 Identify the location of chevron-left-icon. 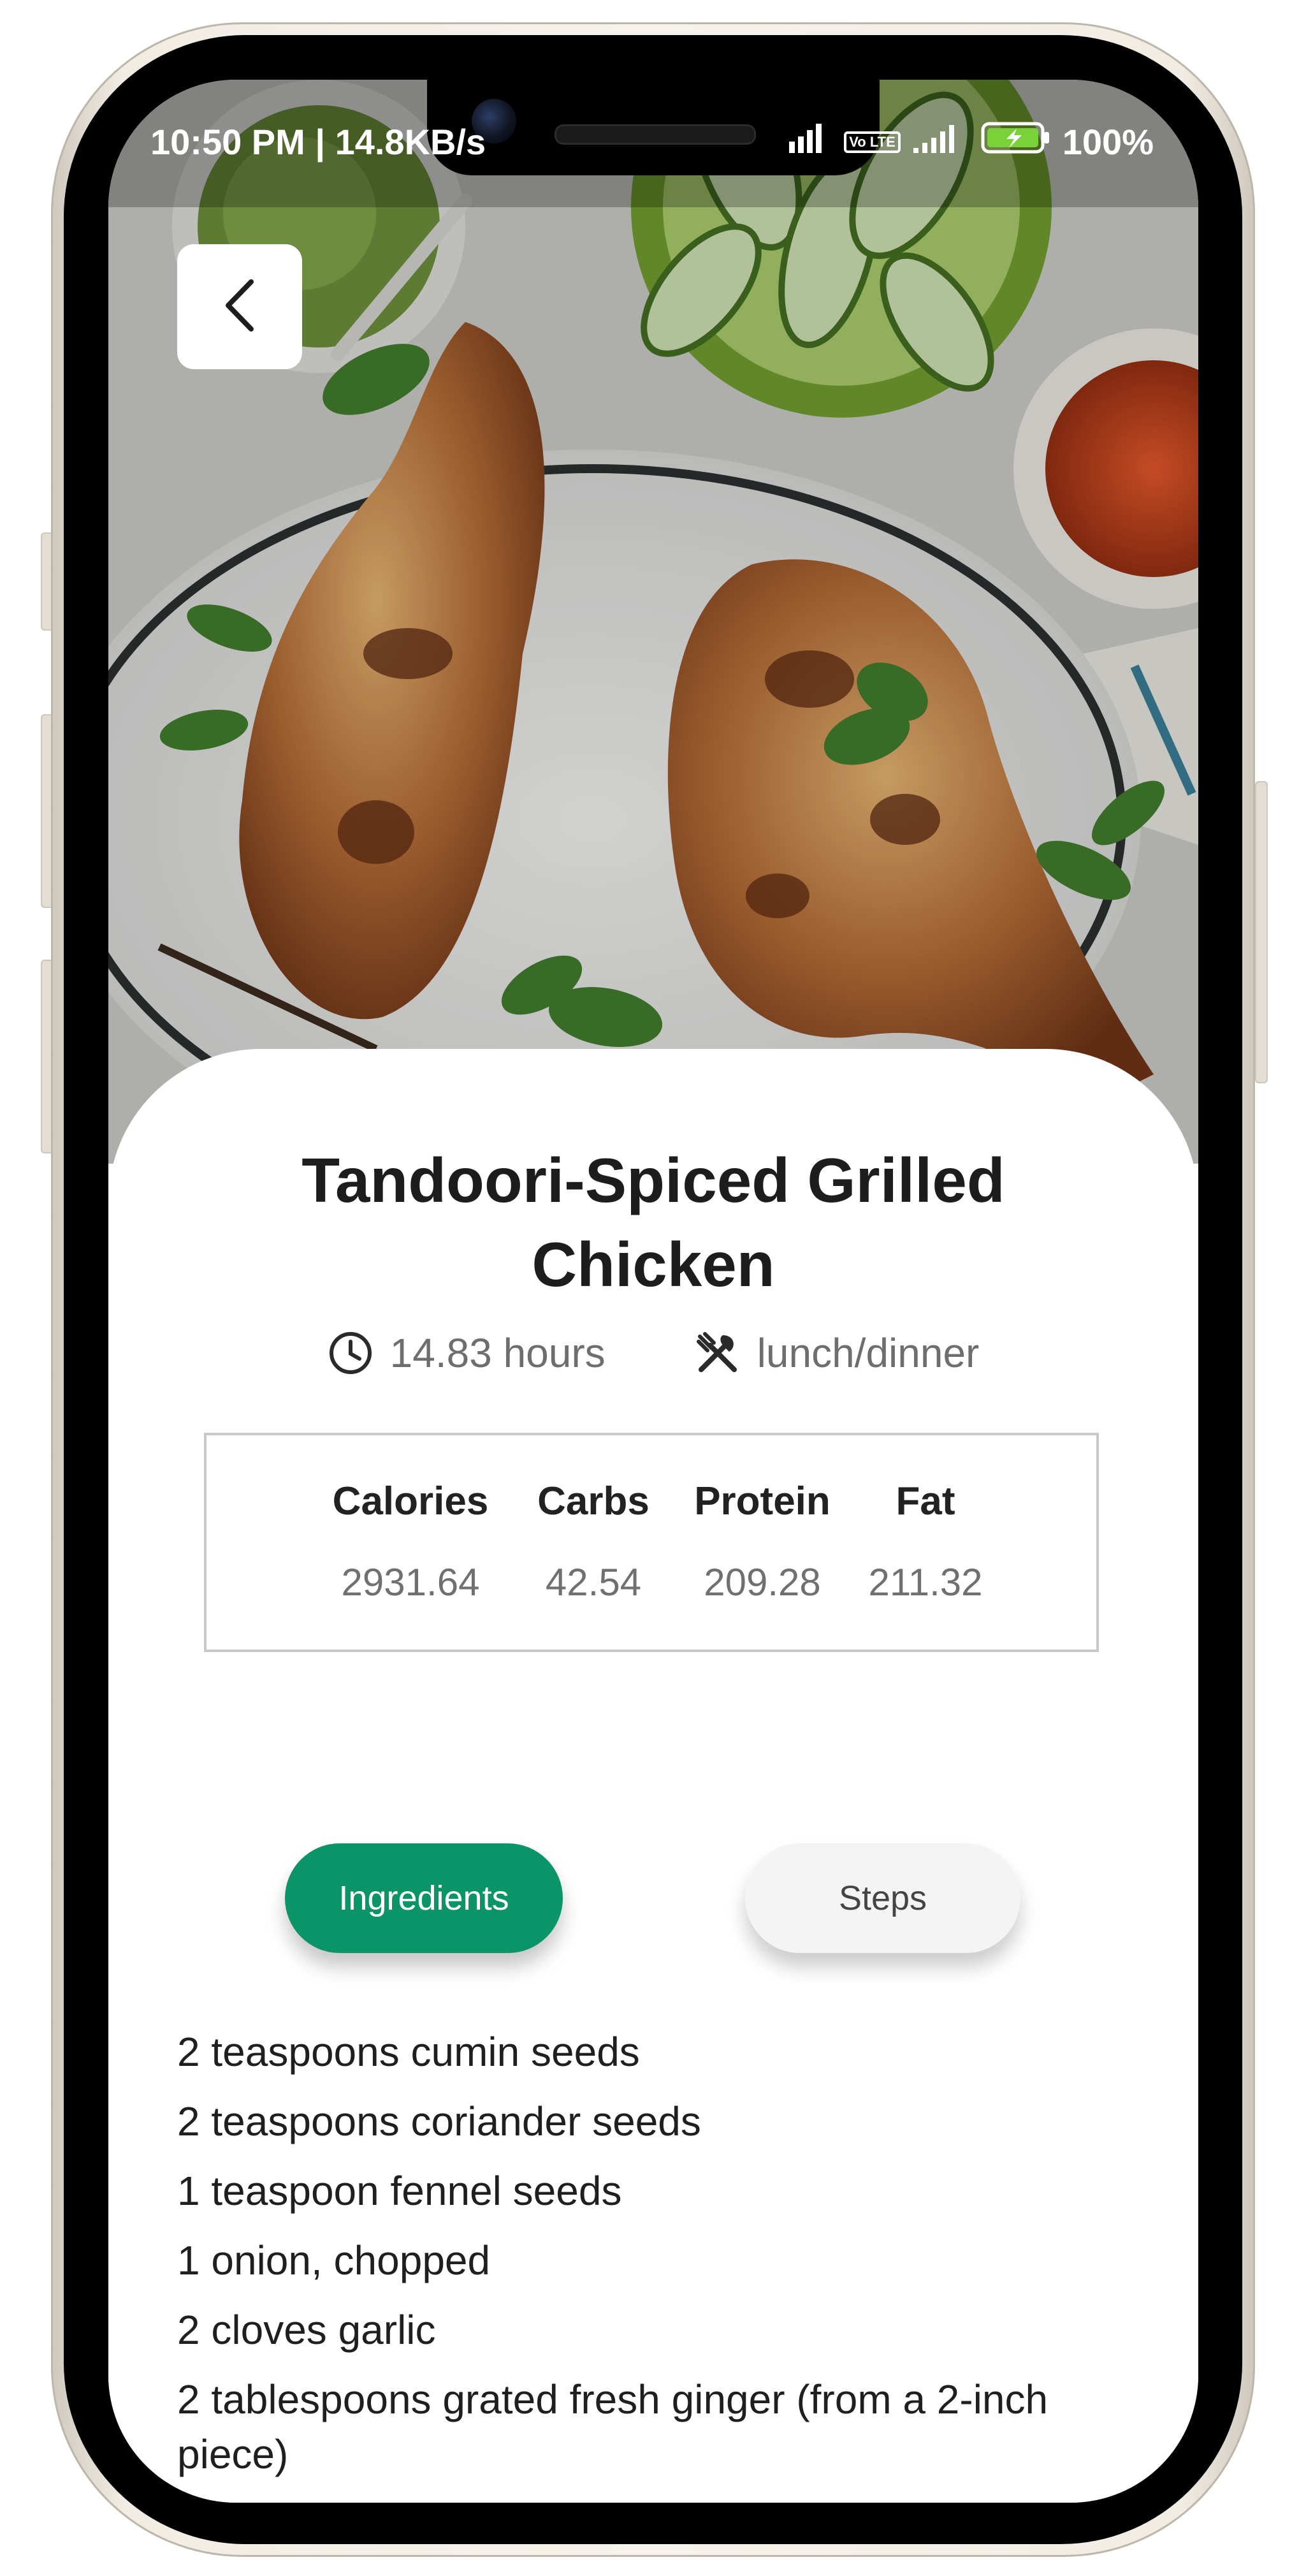
(240, 307).